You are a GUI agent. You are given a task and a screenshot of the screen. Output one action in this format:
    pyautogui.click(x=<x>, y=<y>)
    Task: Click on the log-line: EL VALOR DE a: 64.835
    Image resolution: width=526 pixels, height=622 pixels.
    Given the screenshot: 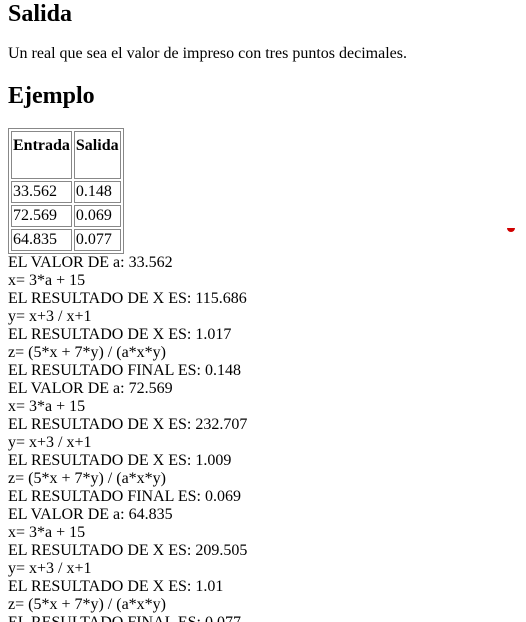 What is the action you would take?
    pyautogui.click(x=90, y=514)
    